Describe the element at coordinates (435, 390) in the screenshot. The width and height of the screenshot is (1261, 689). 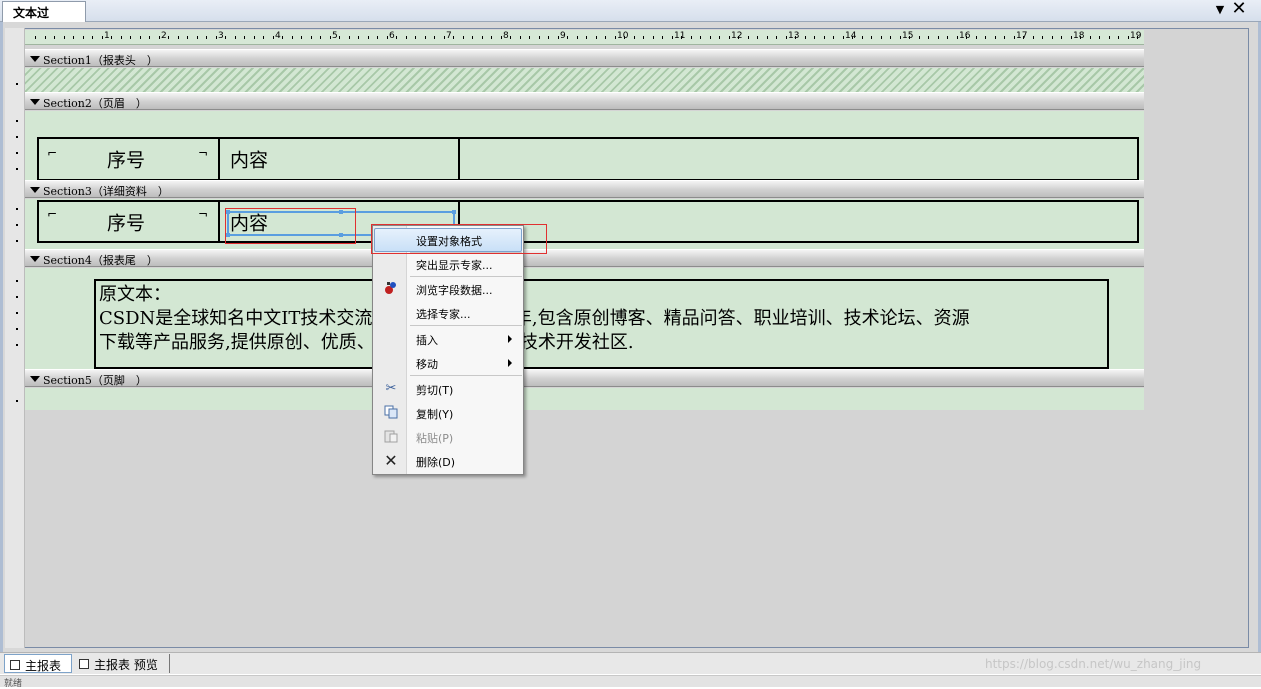
I see `menu-item-label: 剪切(T)` at that location.